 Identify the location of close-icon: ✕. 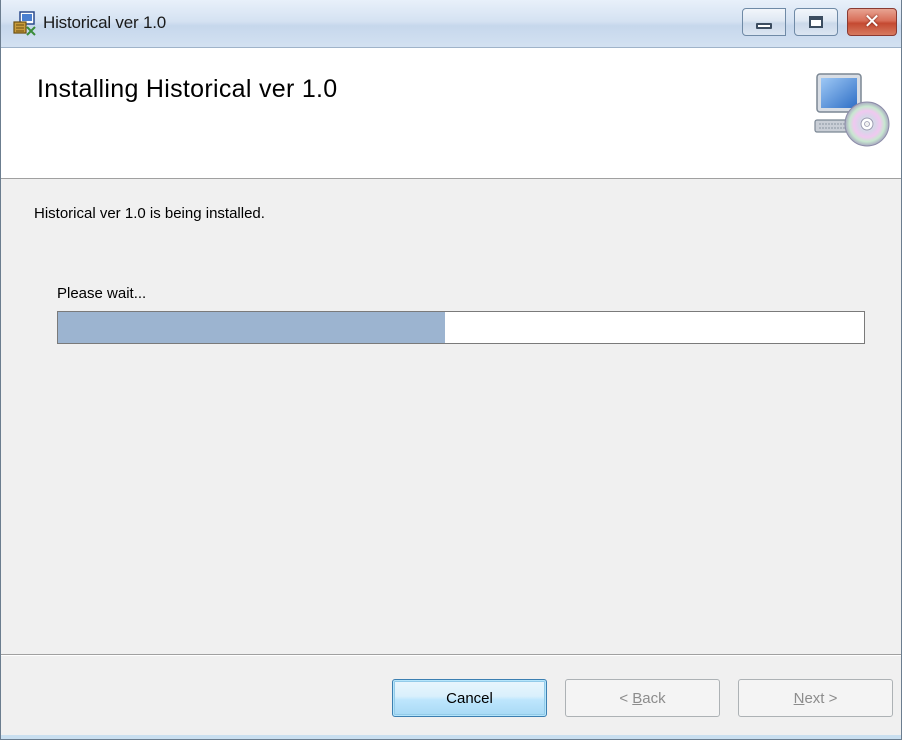
(872, 22).